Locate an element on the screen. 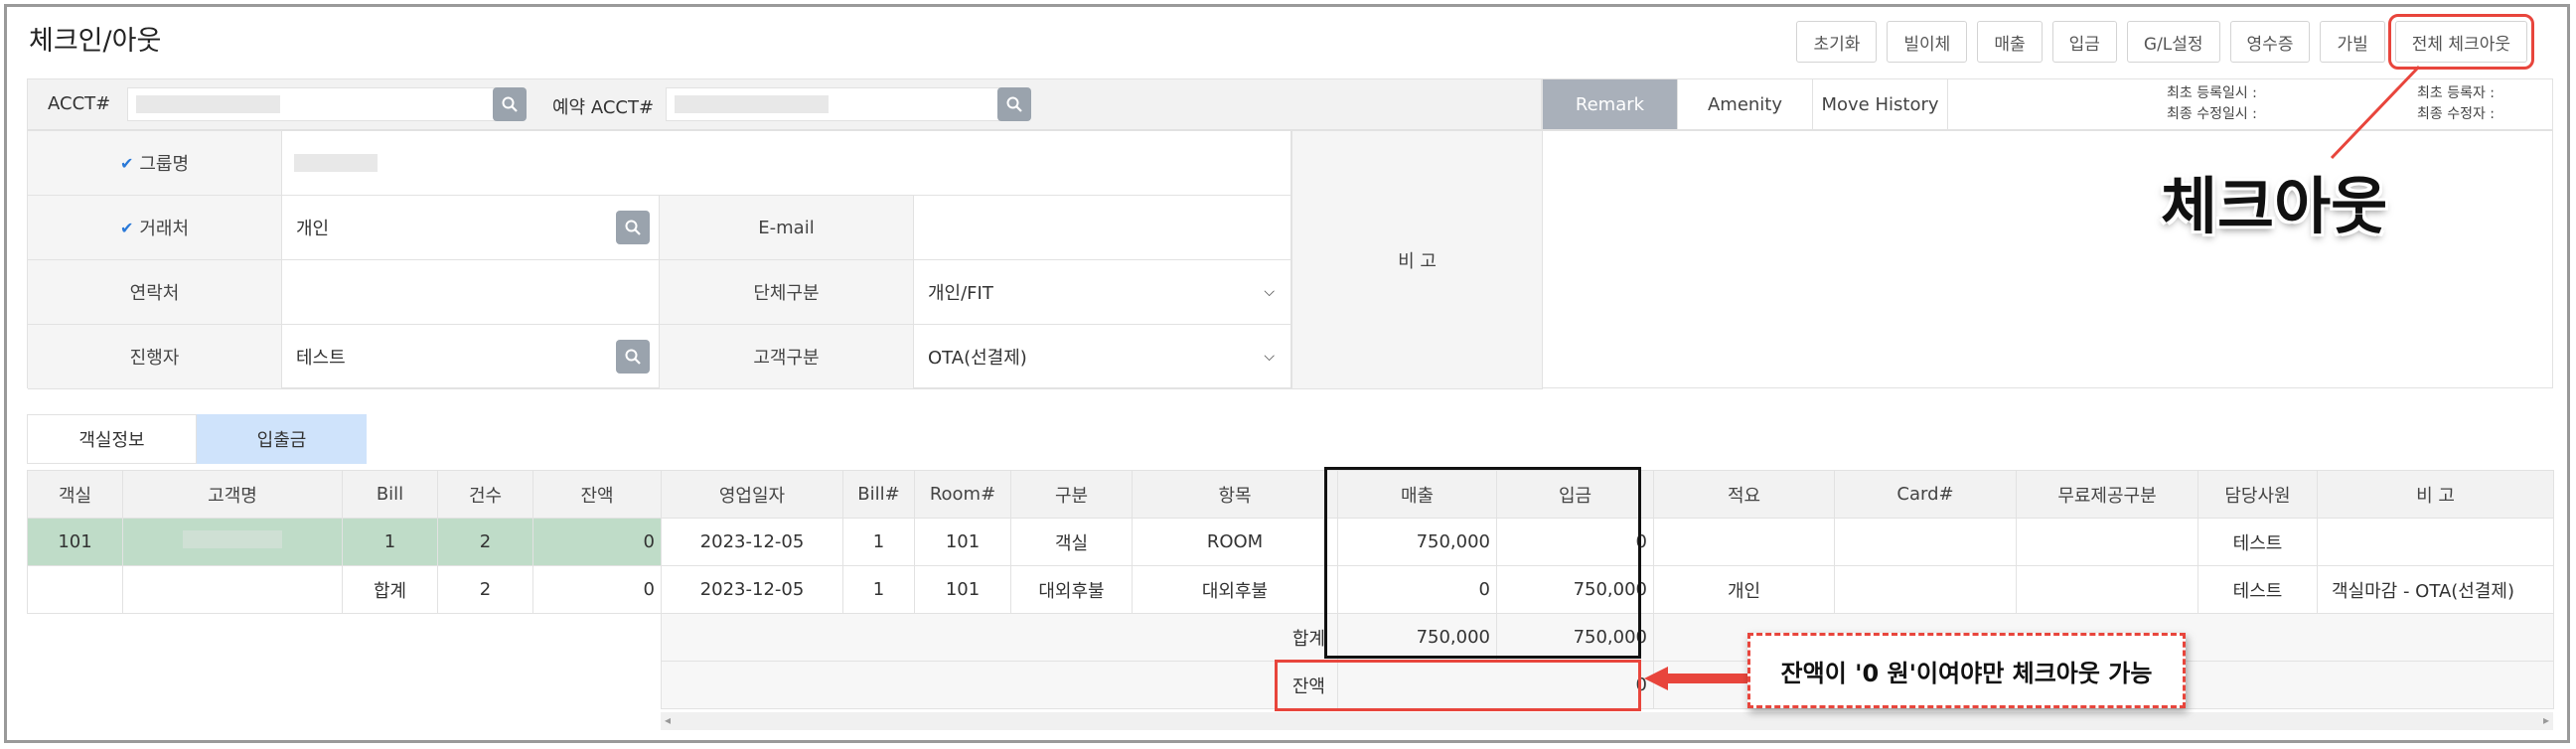 This screenshot has height=749, width=2576. checkout-annotation: 체크아웃 is located at coordinates (2274, 206).